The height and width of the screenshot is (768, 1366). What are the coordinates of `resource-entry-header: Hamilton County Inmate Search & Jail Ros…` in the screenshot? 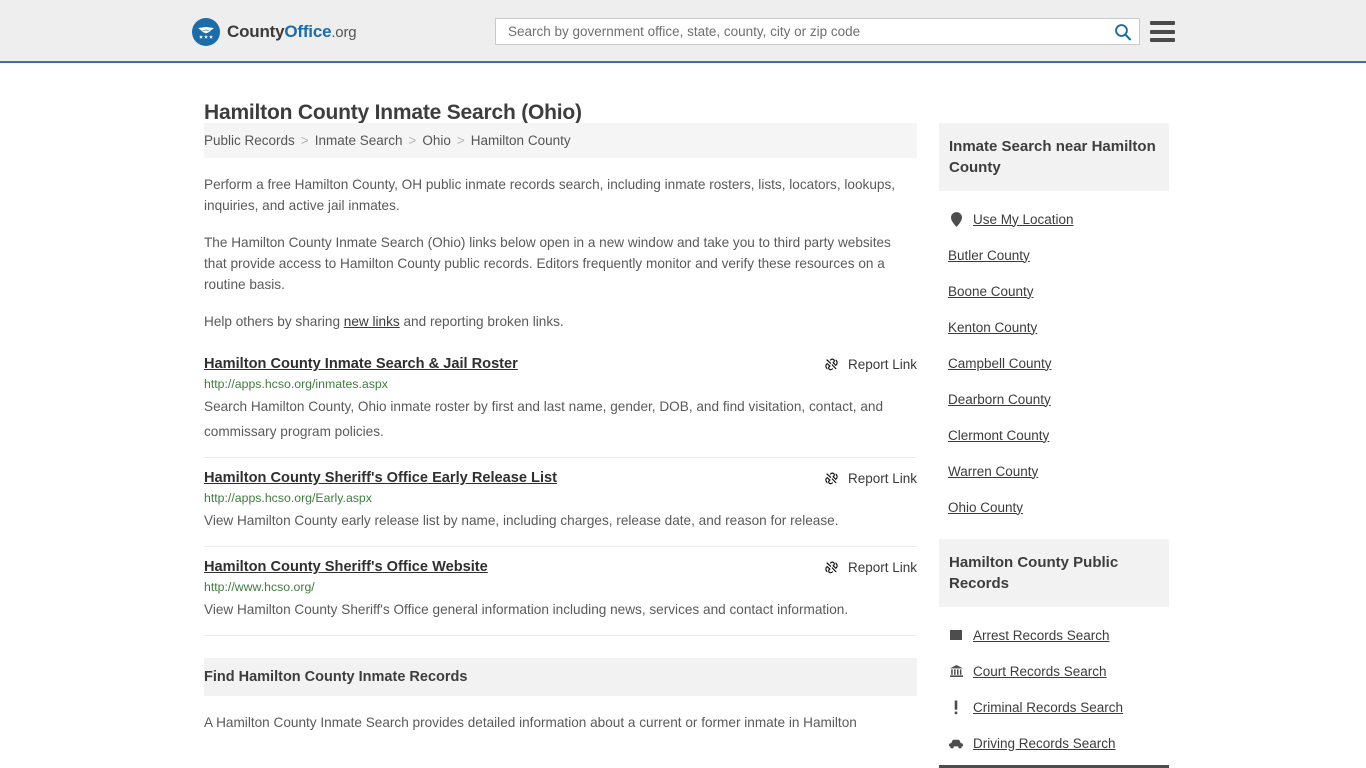 It's located at (560, 364).